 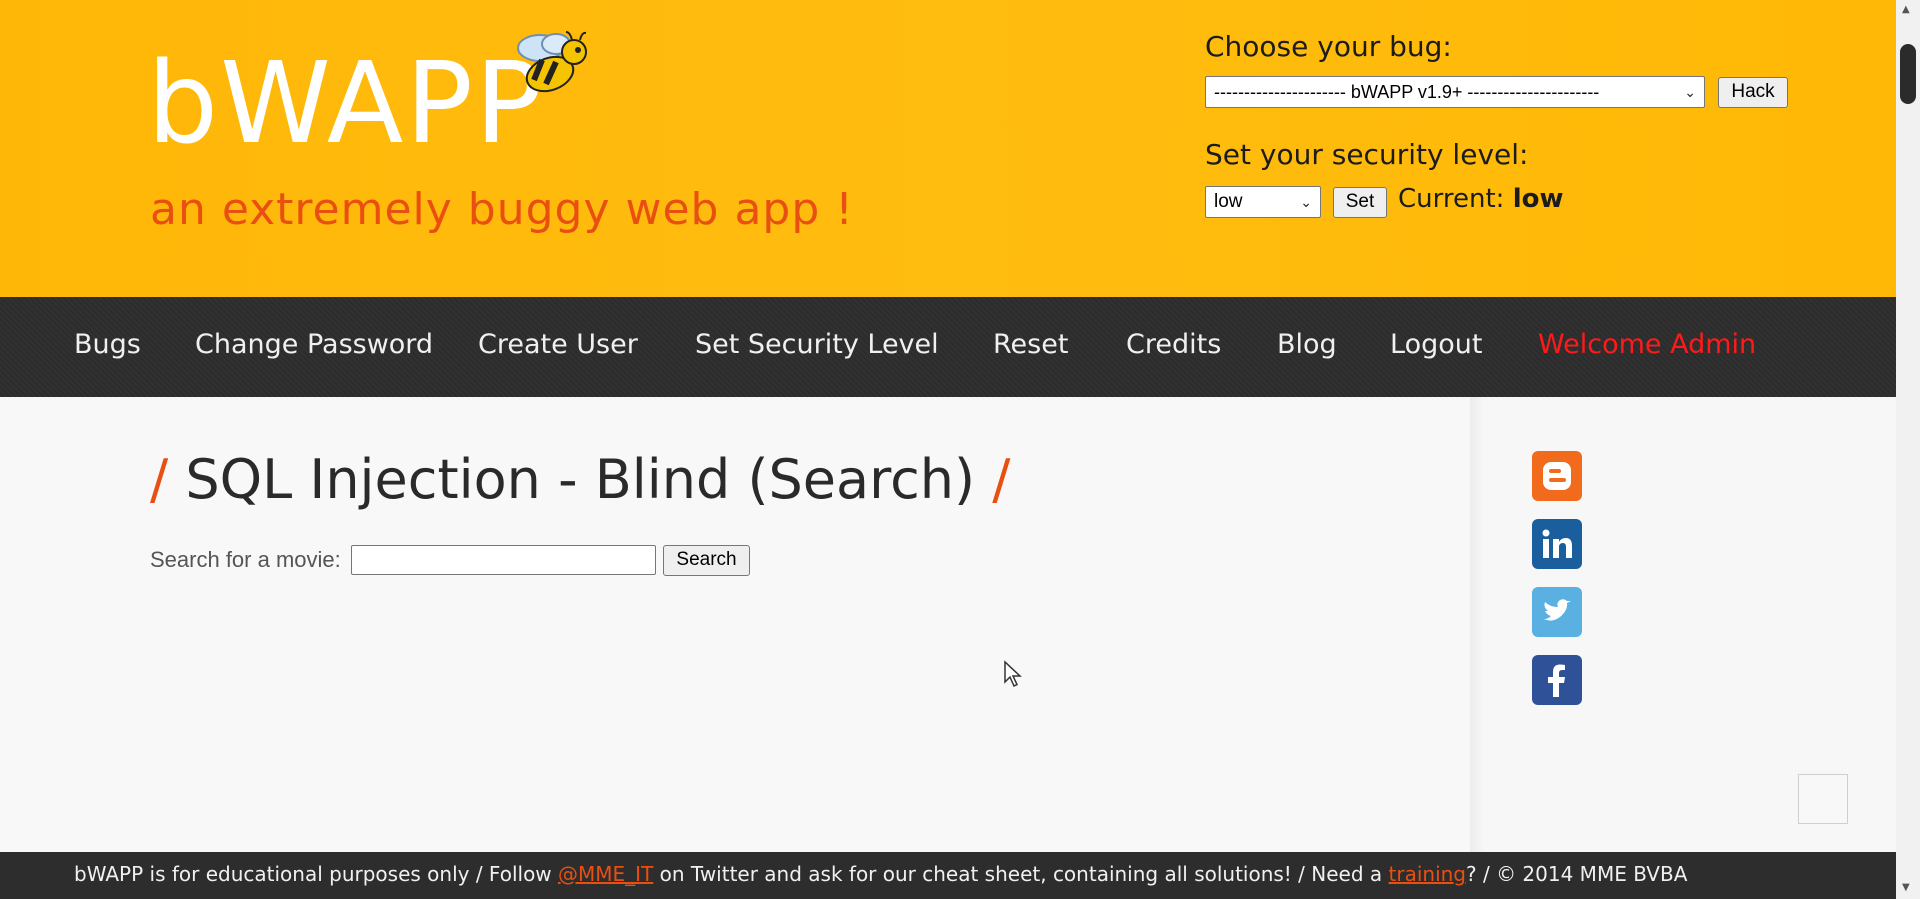 What do you see at coordinates (817, 344) in the screenshot?
I see `nav-item-set-security-level: Set Security Level` at bounding box center [817, 344].